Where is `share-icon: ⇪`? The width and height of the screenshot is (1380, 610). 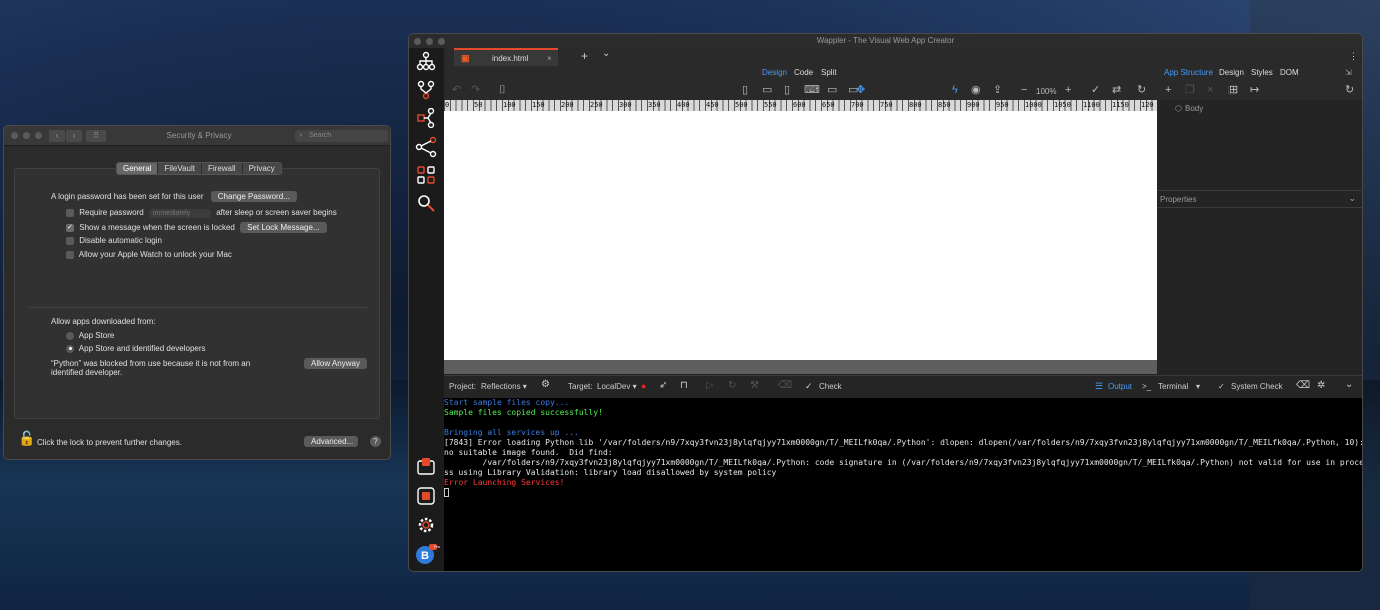 share-icon: ⇪ is located at coordinates (997, 90).